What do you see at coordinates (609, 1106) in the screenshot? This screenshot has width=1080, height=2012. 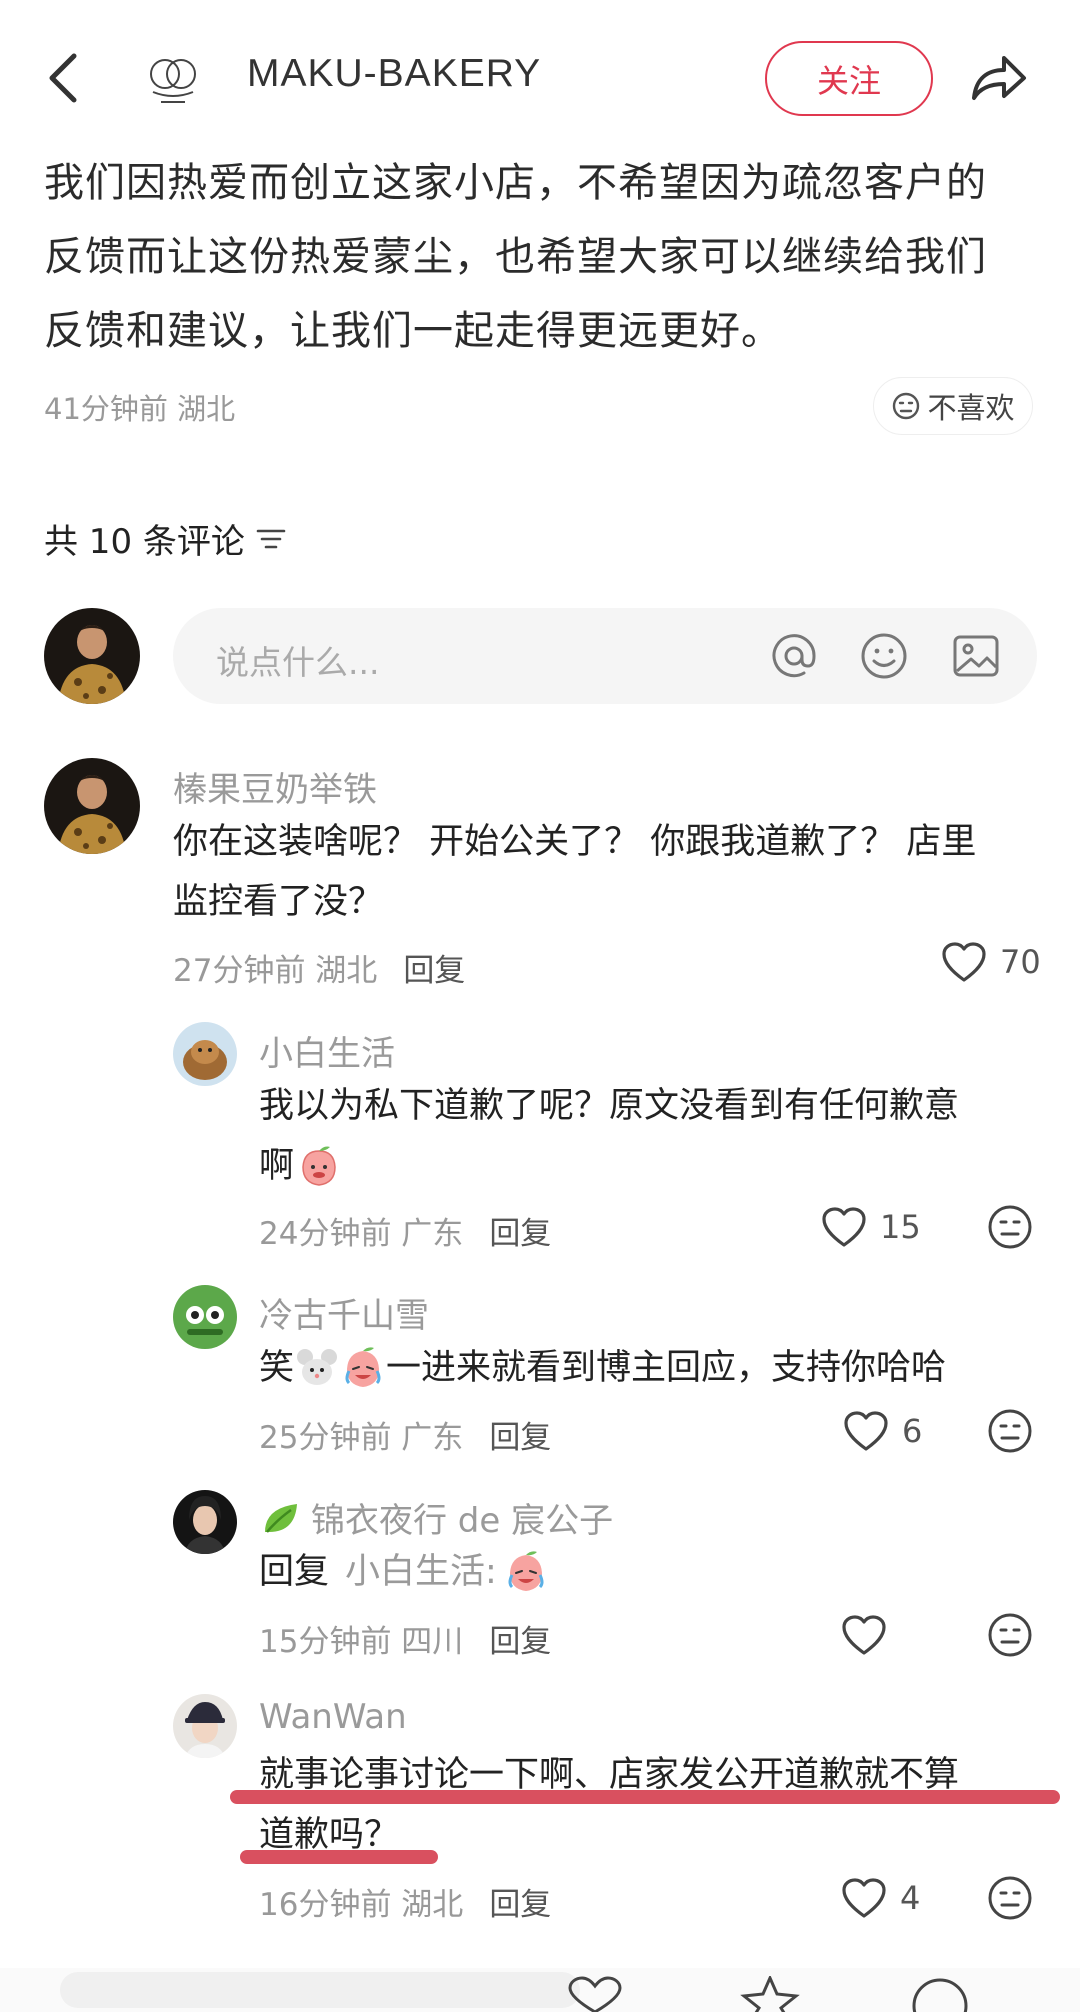 I see `comment-line: 我以为私下道歉了呢？原文没看到有任何歉意` at bounding box center [609, 1106].